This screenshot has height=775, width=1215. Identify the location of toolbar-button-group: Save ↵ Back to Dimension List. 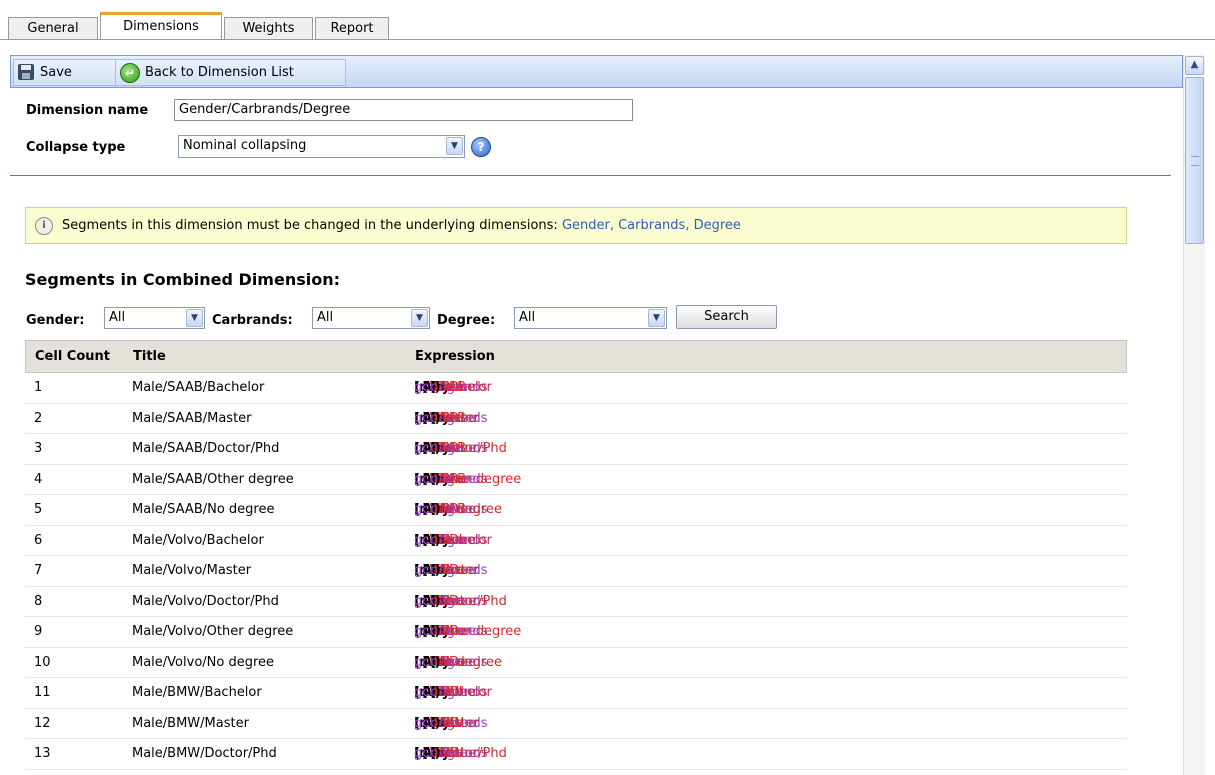
(179, 72).